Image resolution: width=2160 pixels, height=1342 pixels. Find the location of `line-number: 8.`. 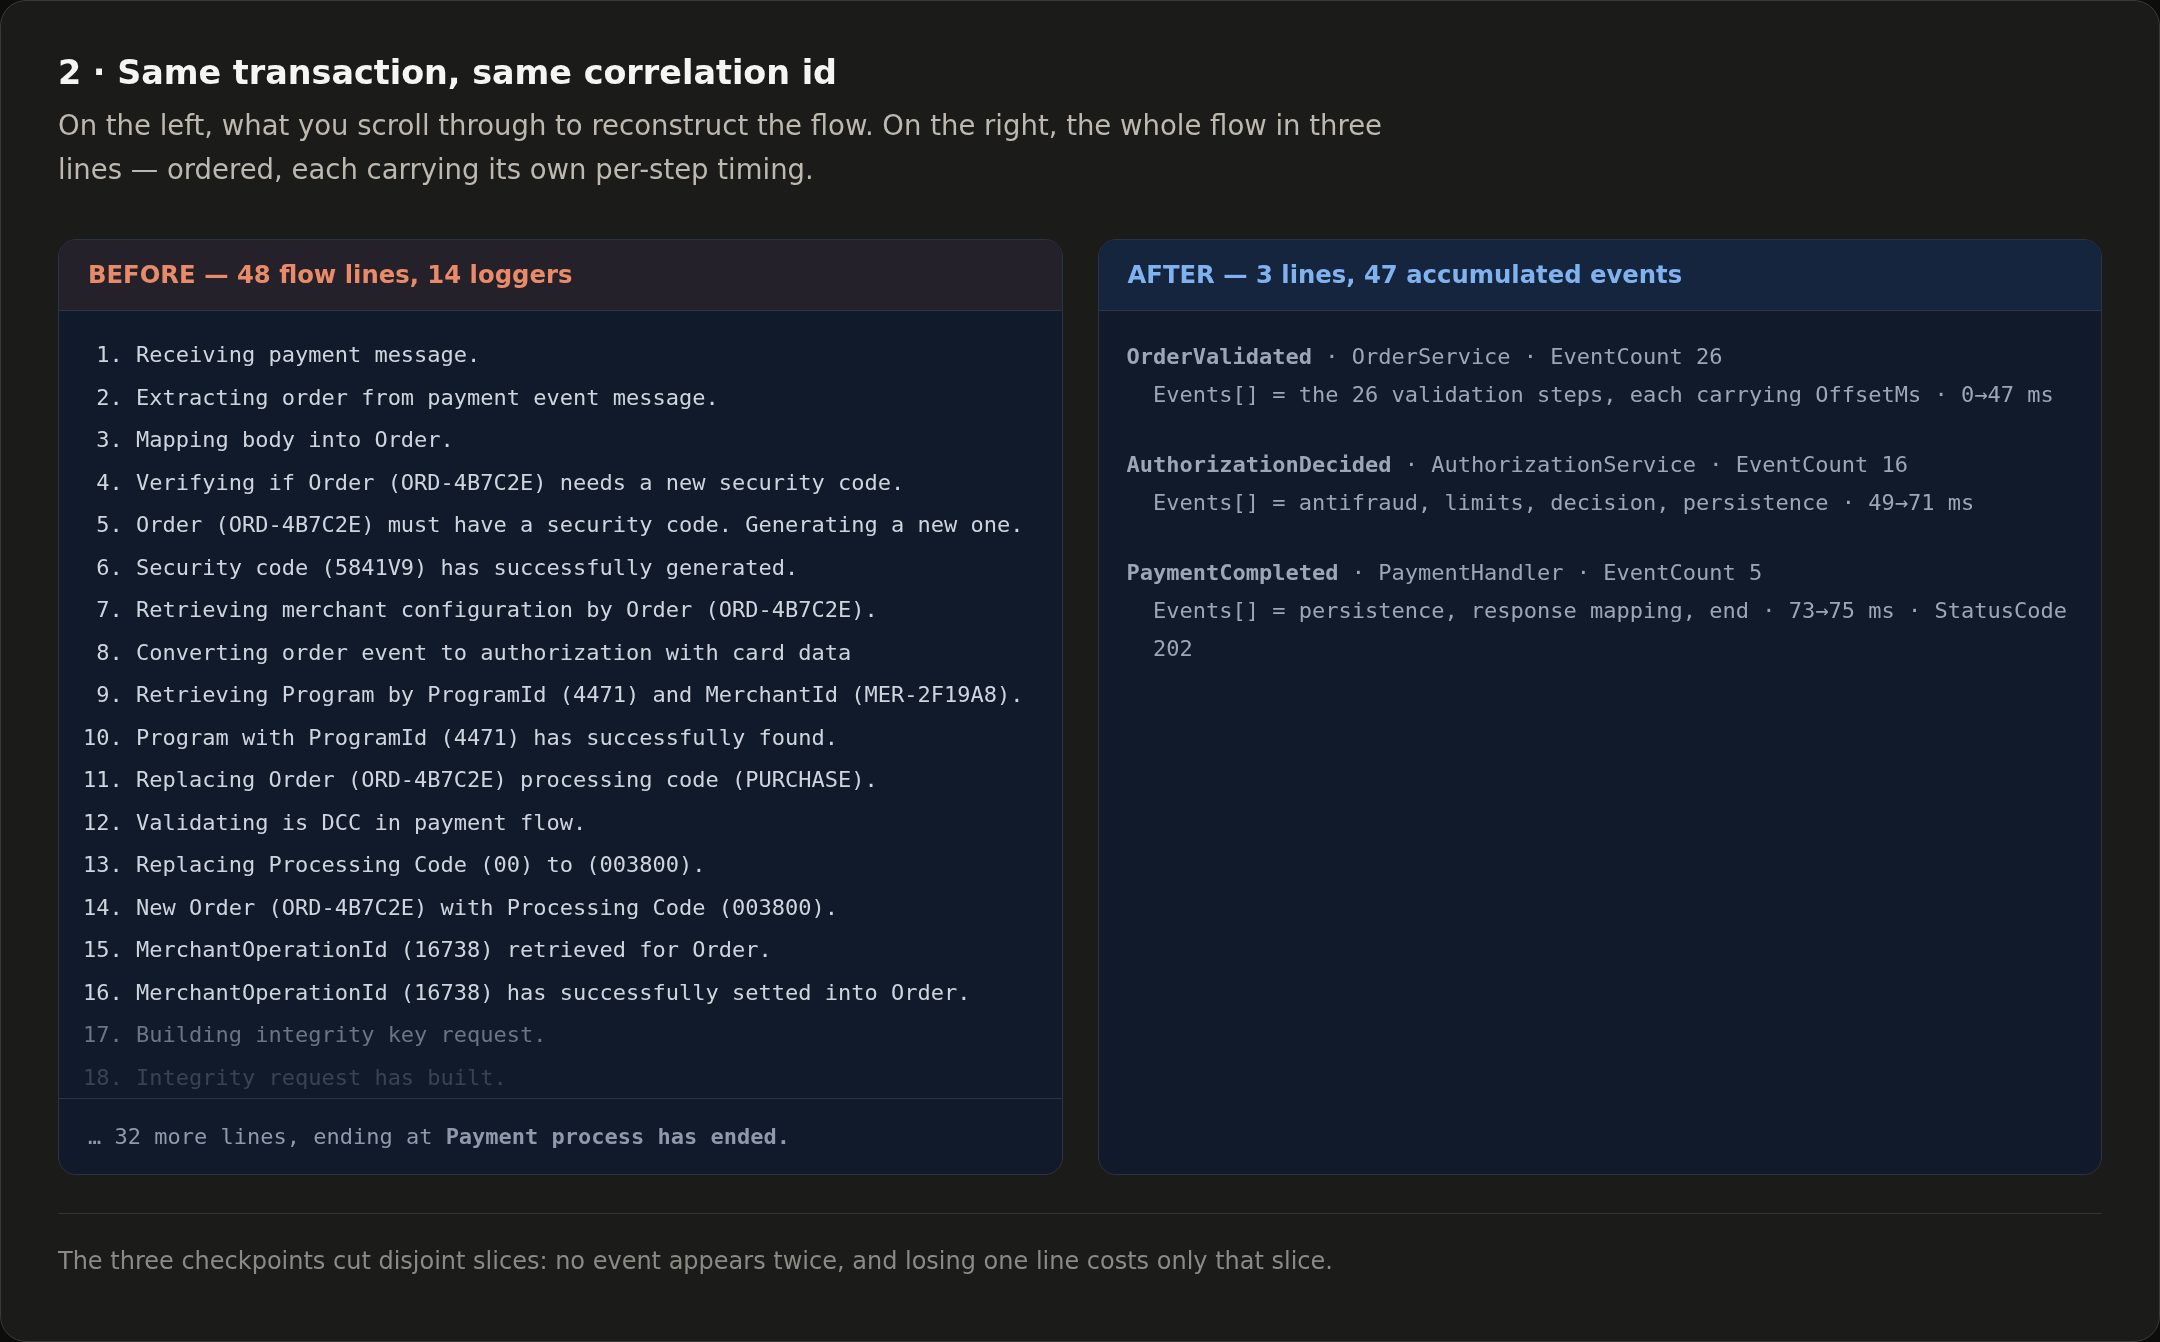

line-number: 8. is located at coordinates (109, 652).